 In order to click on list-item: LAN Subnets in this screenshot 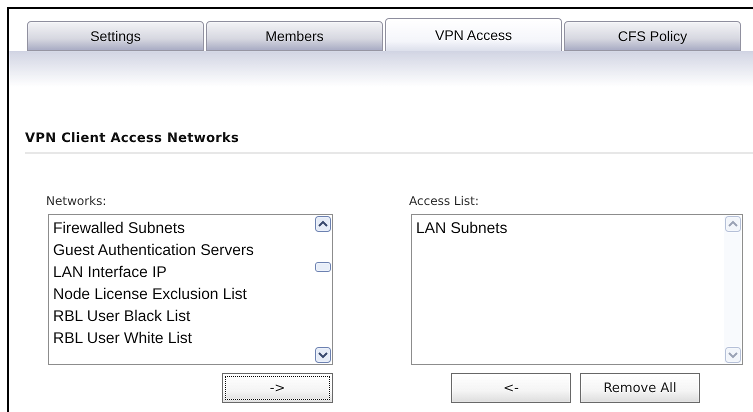, I will do `click(570, 229)`.